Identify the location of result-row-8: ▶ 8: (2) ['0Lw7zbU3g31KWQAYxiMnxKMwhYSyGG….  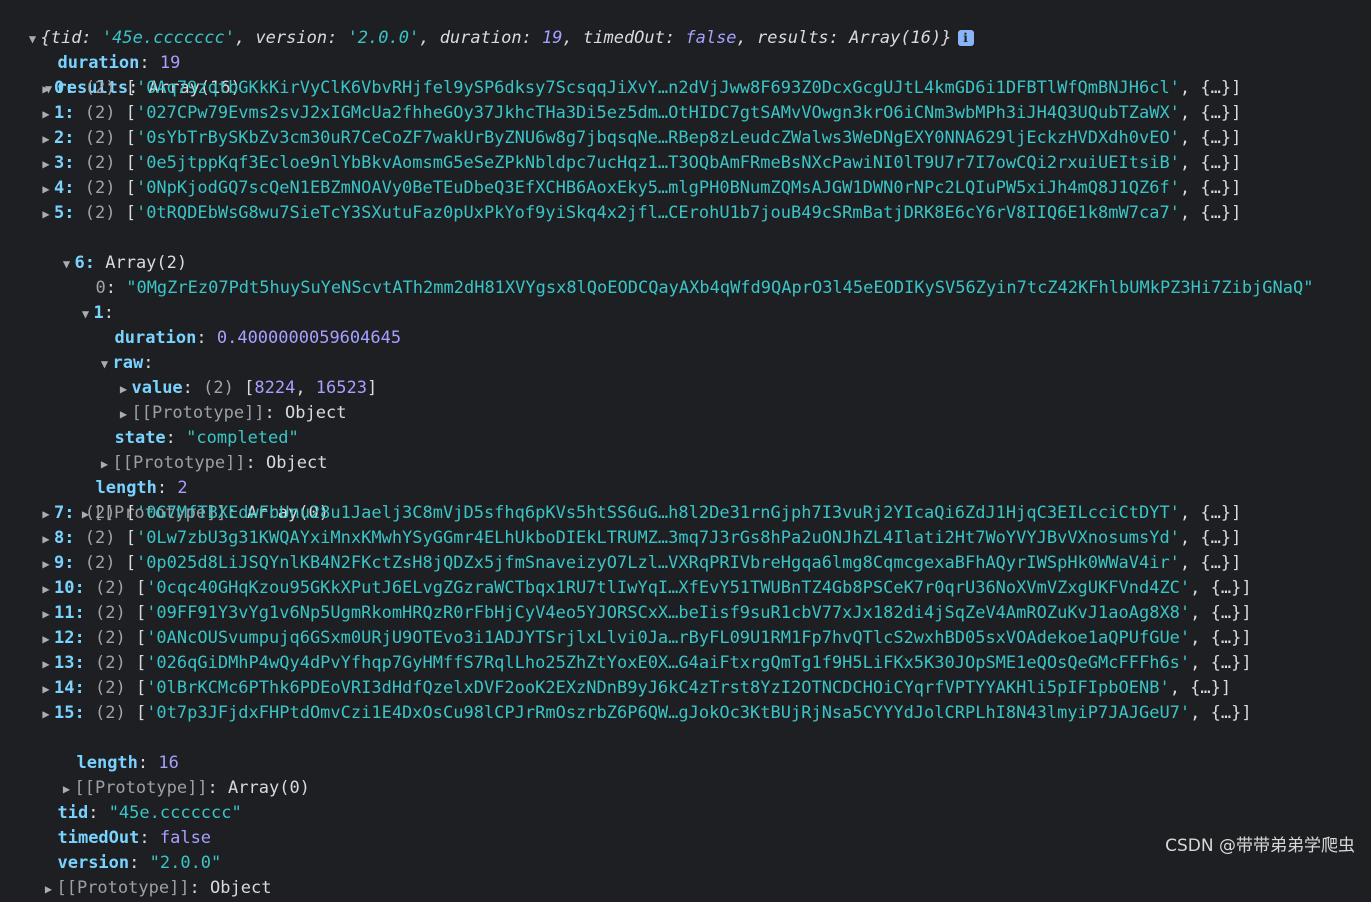
(639, 538).